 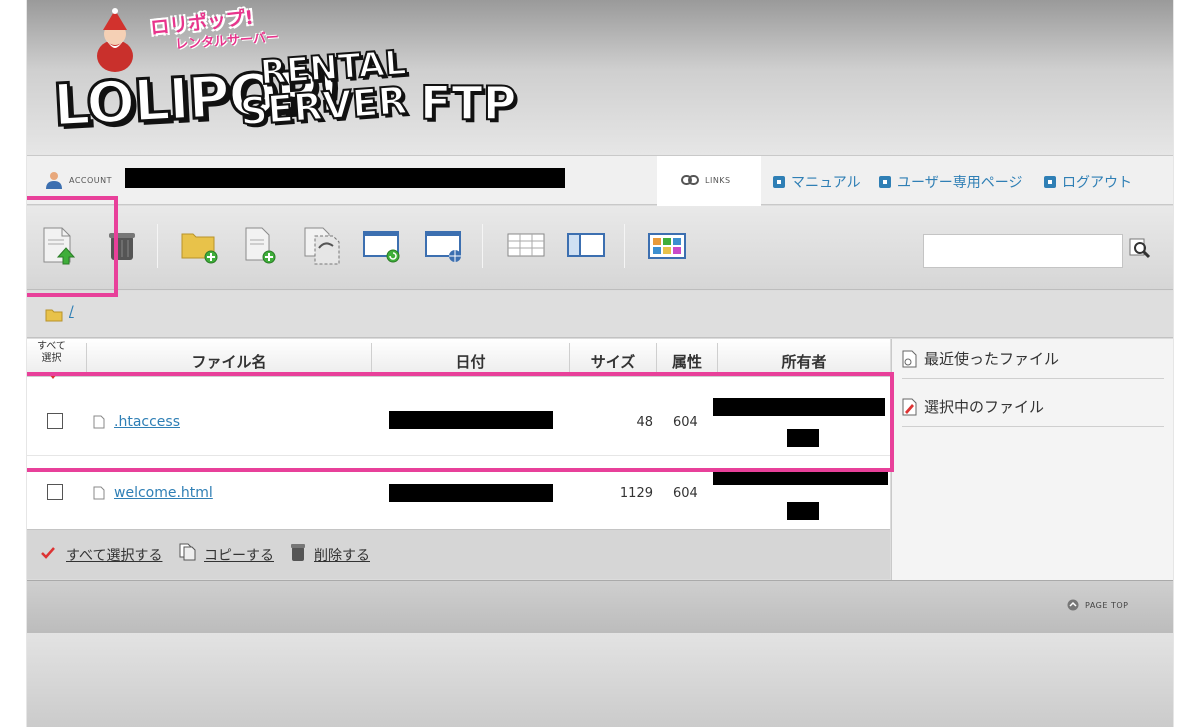 I want to click on page-top-label: PAGE TOP, so click(x=1107, y=605).